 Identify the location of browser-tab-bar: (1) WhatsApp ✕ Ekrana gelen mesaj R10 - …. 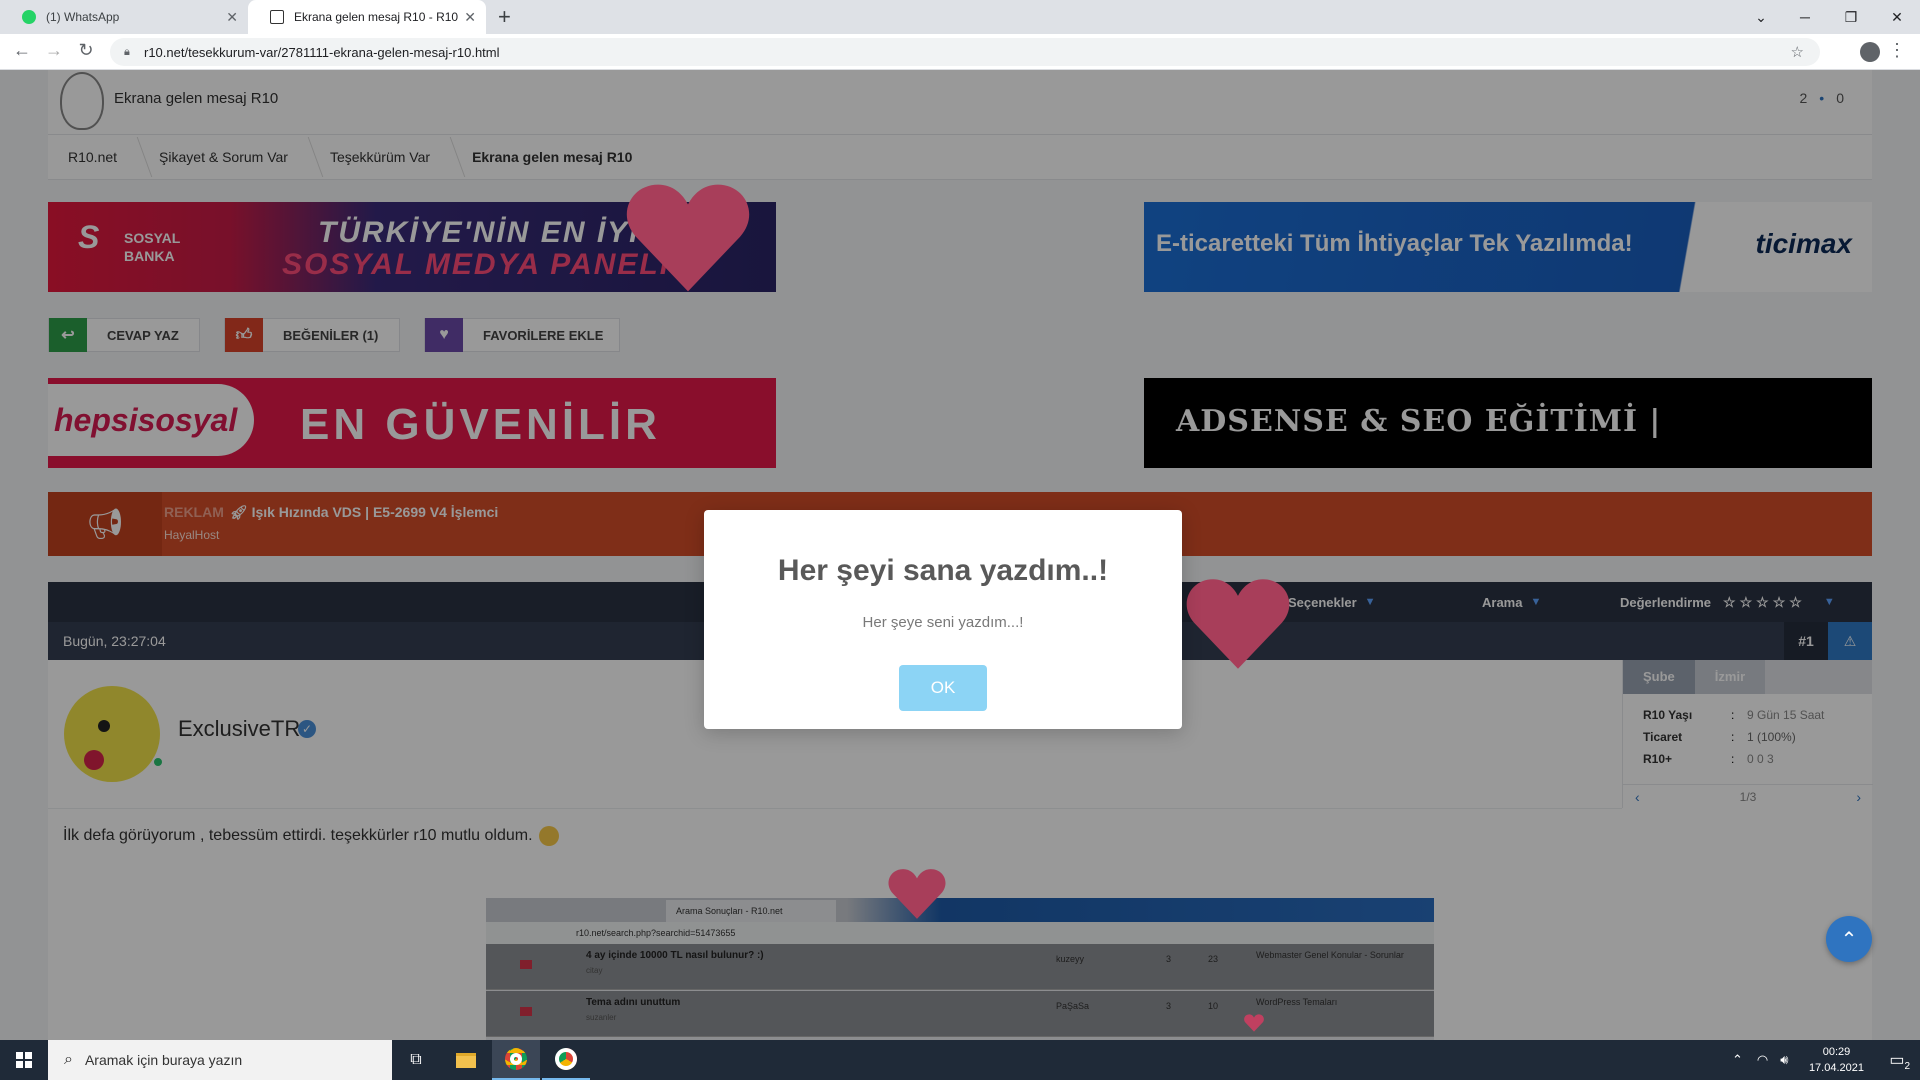
(960, 17).